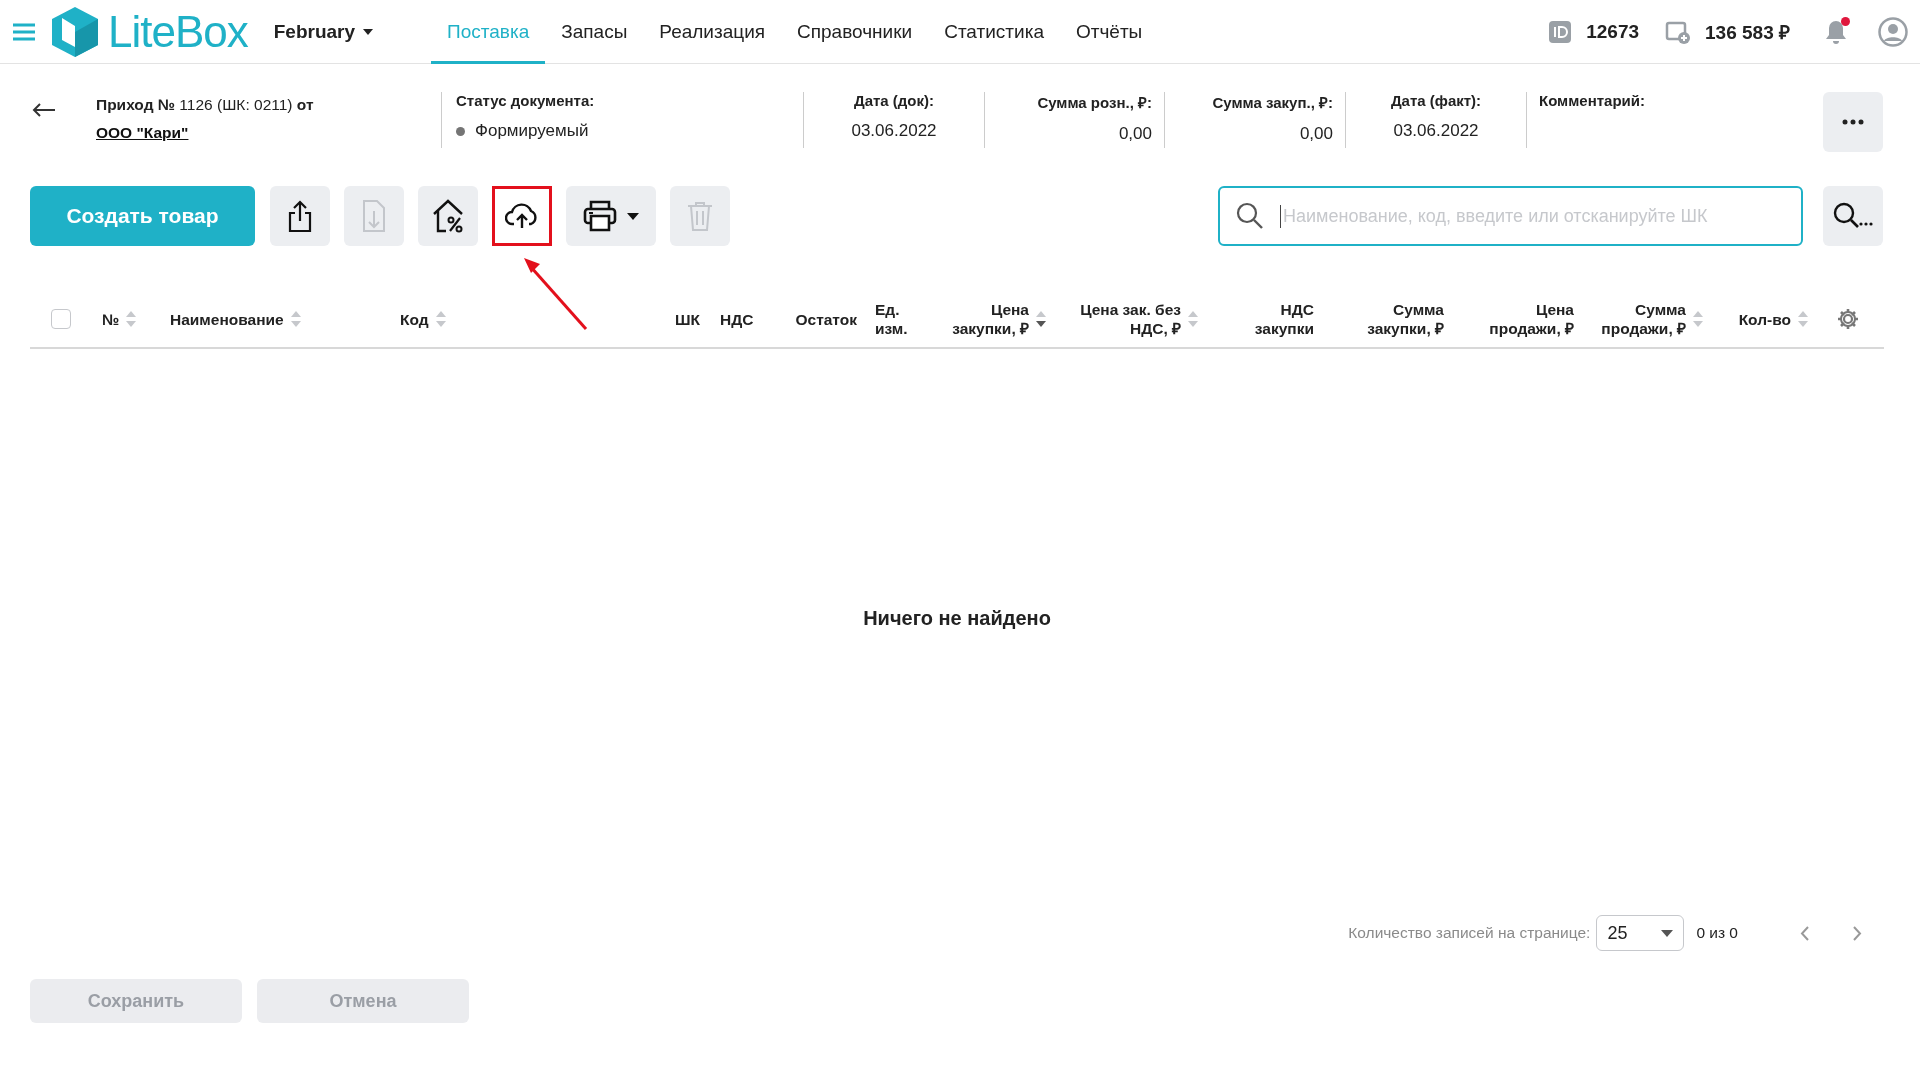 The height and width of the screenshot is (1080, 1920). I want to click on nav-tab: Статистика, so click(994, 32).